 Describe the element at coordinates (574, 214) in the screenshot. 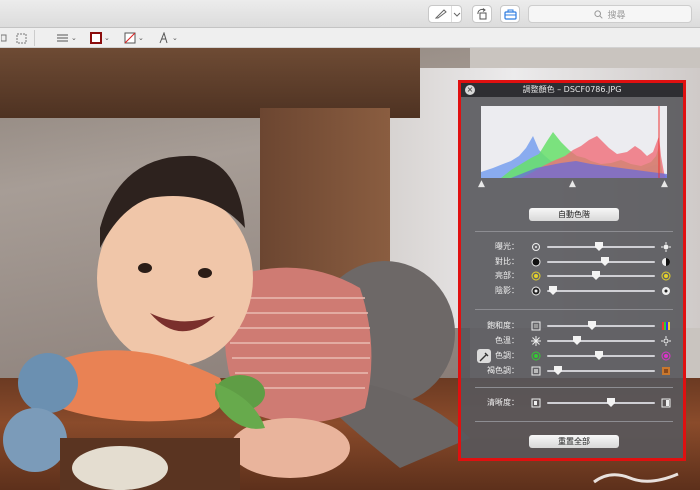

I see `auto-levels-button: 自動色階` at that location.